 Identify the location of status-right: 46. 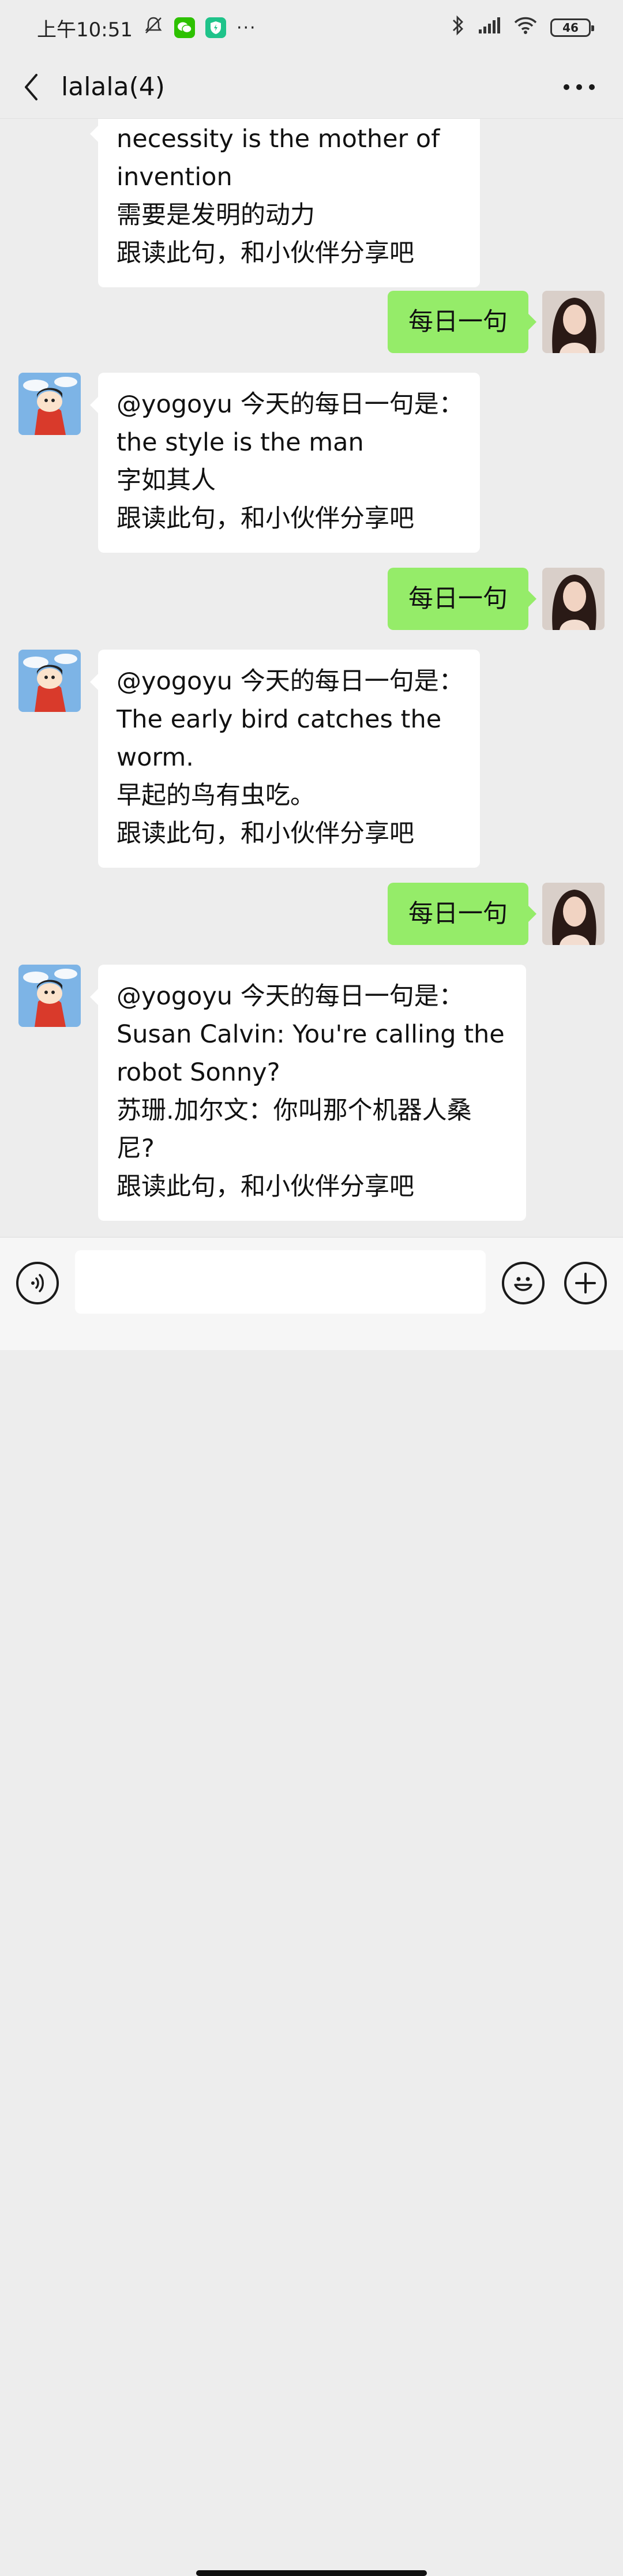
(522, 28).